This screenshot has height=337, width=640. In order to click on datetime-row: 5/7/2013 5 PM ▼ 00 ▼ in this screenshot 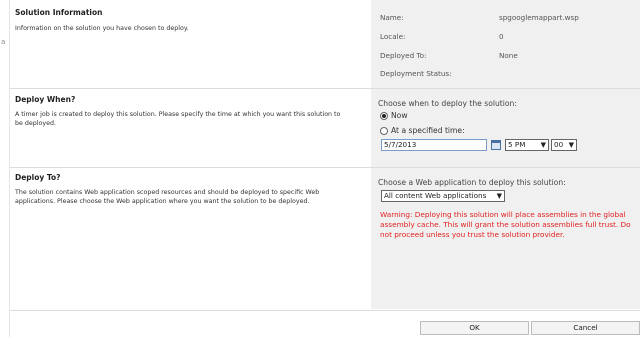, I will do `click(505, 146)`.